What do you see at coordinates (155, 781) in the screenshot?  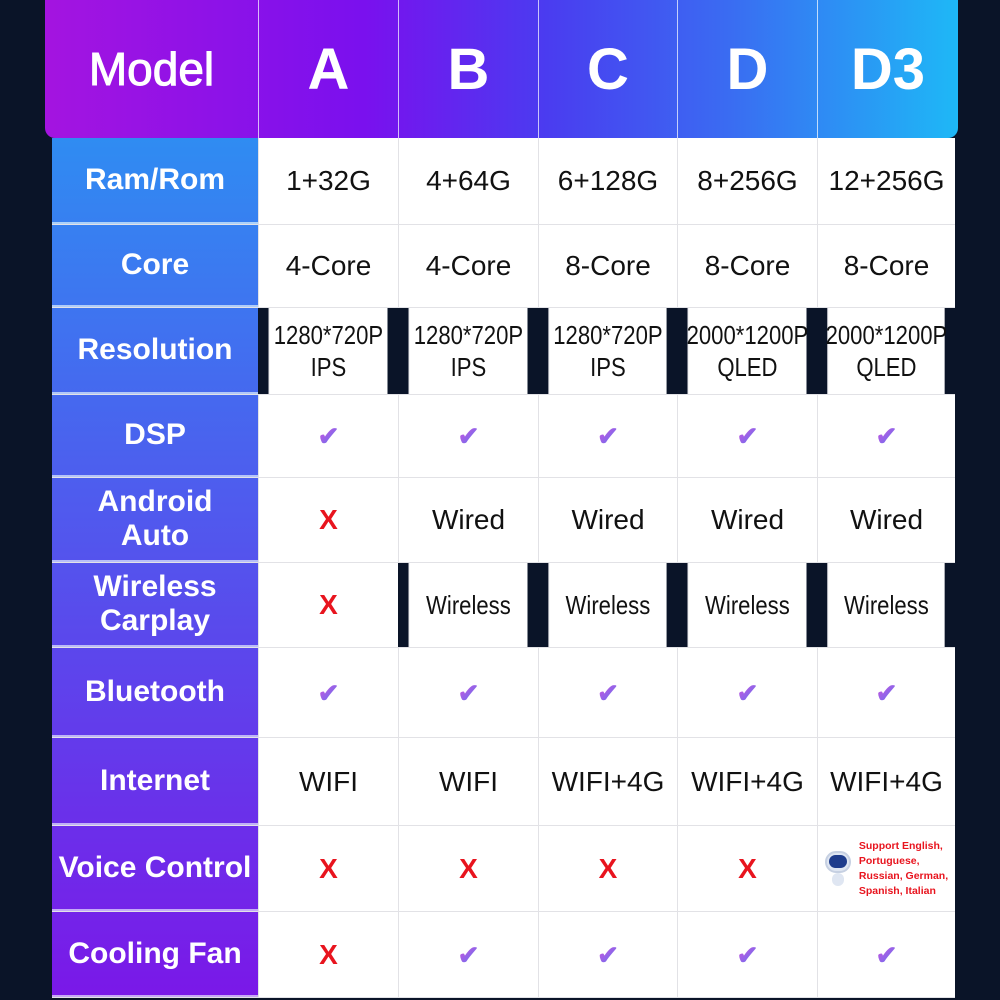 I see `row-label: Internet` at bounding box center [155, 781].